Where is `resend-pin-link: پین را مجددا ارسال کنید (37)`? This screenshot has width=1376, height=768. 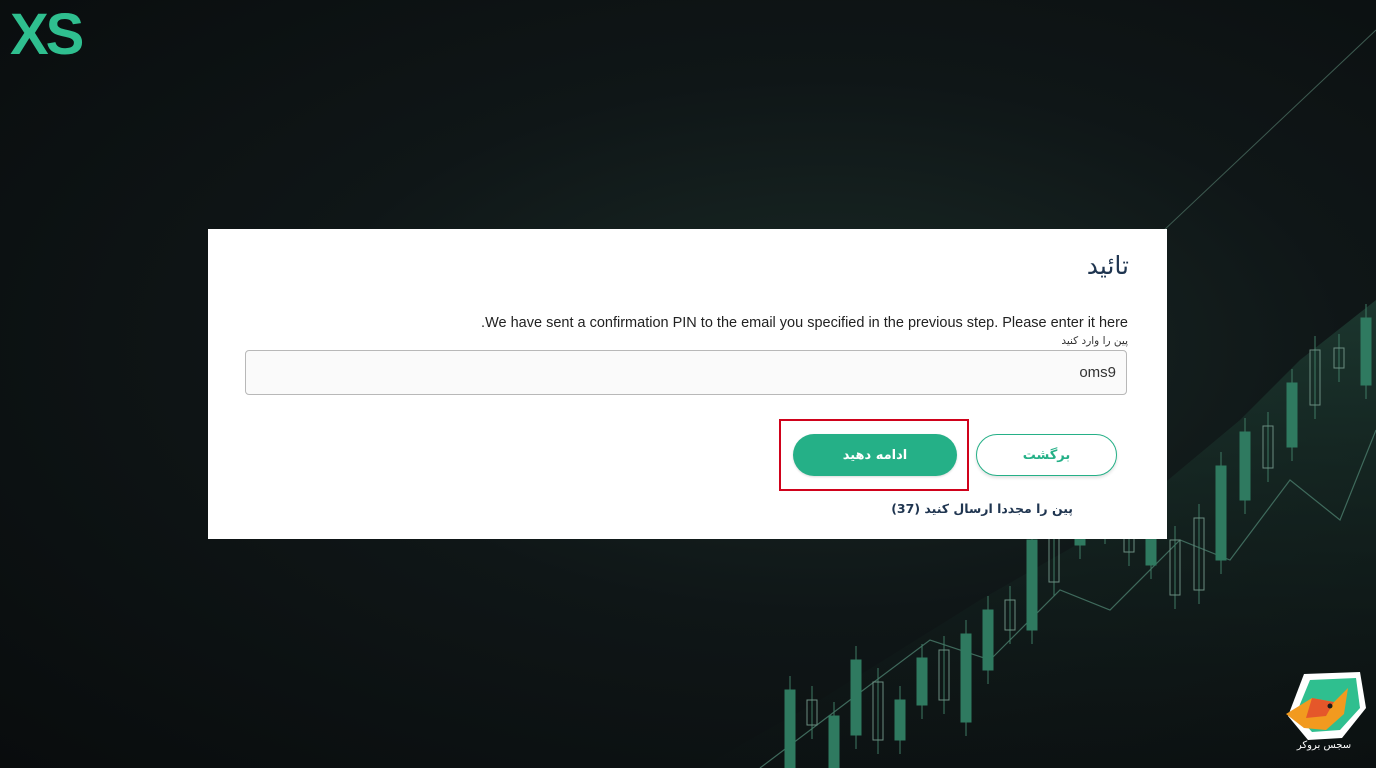 resend-pin-link: پین را مجددا ارسال کنید (37) is located at coordinates (982, 508).